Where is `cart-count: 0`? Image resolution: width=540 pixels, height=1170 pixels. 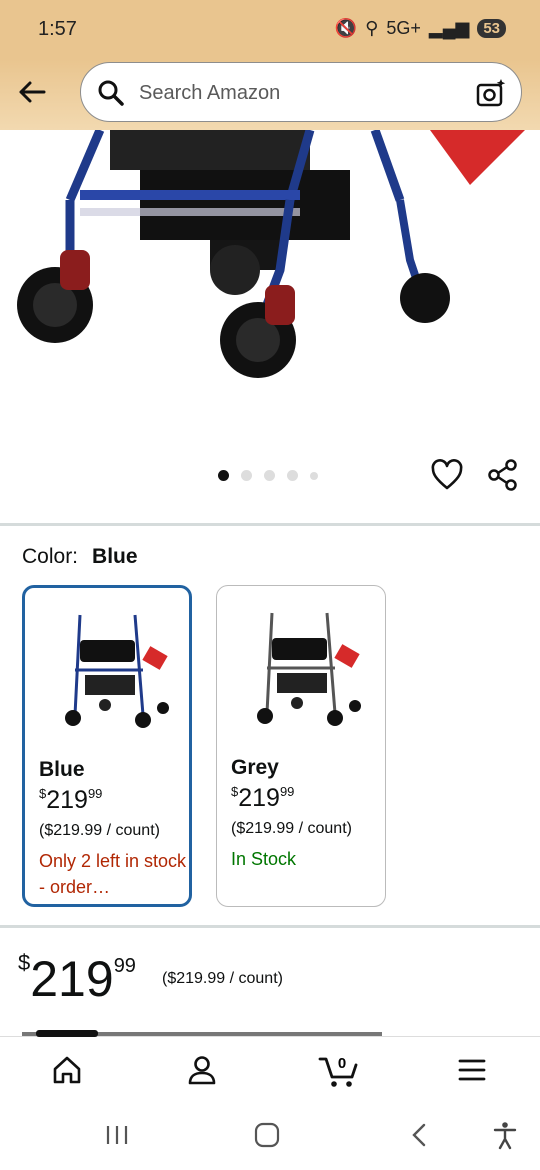 cart-count: 0 is located at coordinates (342, 1063).